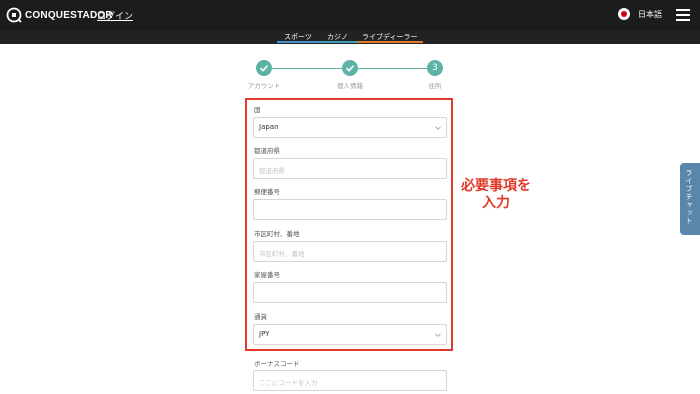 The height and width of the screenshot is (394, 700). What do you see at coordinates (272, 171) in the screenshot?
I see `prefecture-placeholder: 都道府県` at bounding box center [272, 171].